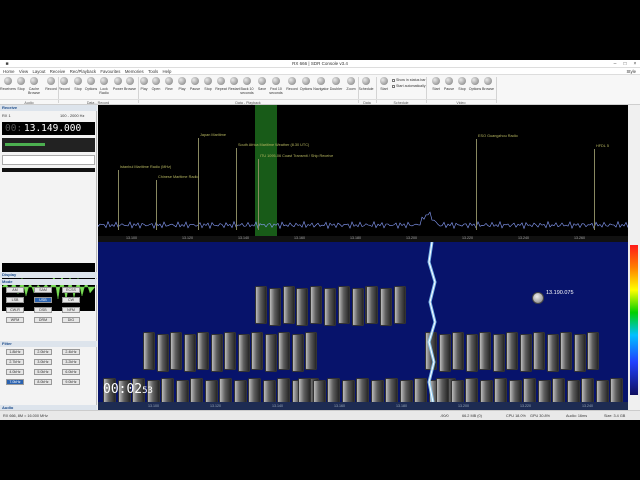 The image size is (640, 480). I want to click on modebtns-item: WFM, so click(15, 320).